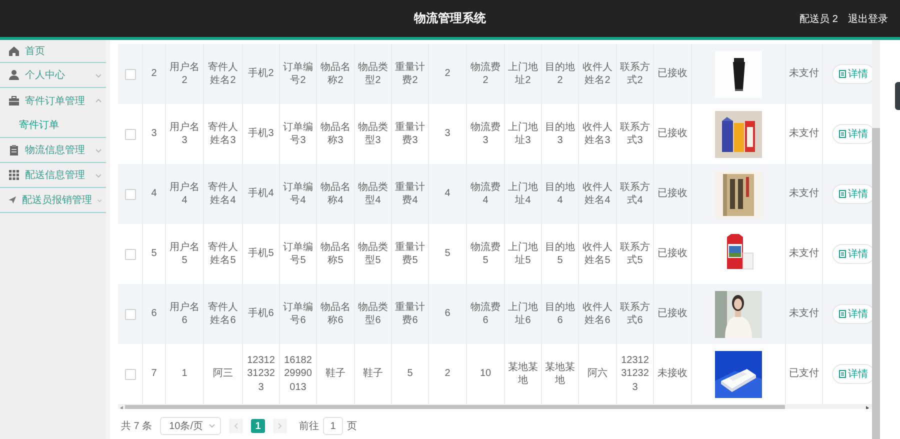 The width and height of the screenshot is (900, 439). What do you see at coordinates (410, 74) in the screenshot?
I see `table-cell: 重量计费2` at bounding box center [410, 74].